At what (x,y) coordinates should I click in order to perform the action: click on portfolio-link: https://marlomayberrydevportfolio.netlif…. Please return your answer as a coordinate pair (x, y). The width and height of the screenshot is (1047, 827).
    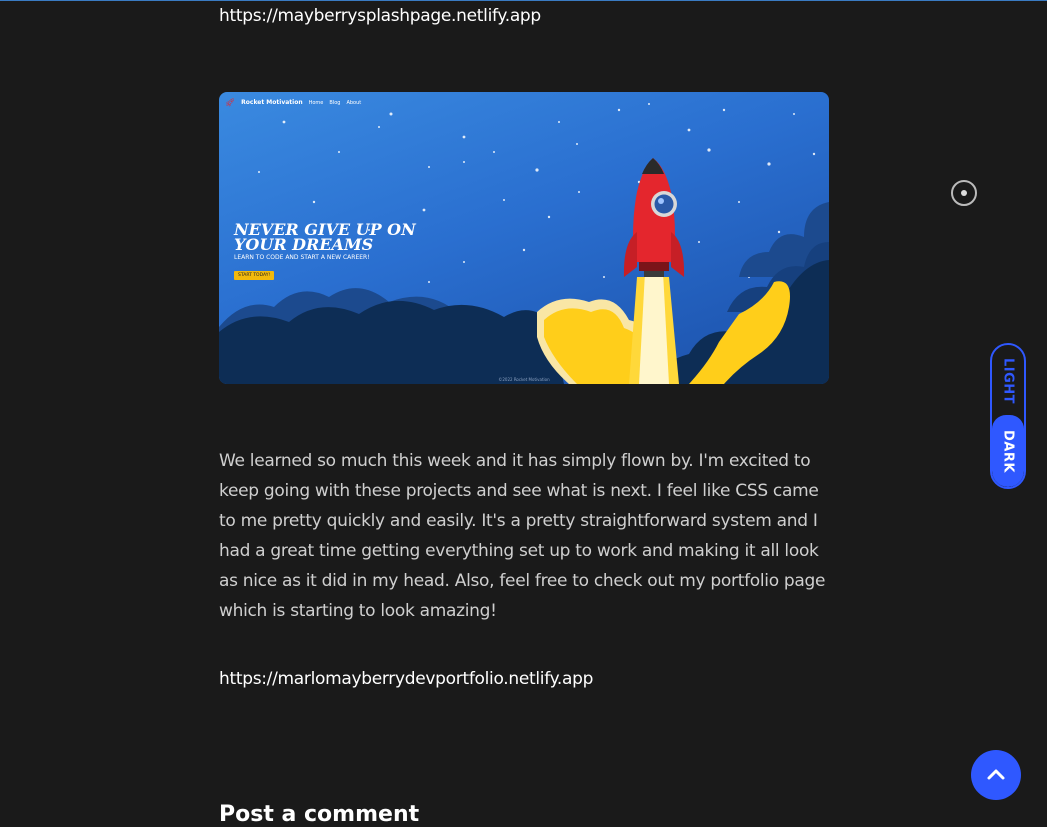
    Looking at the image, I should click on (406, 679).